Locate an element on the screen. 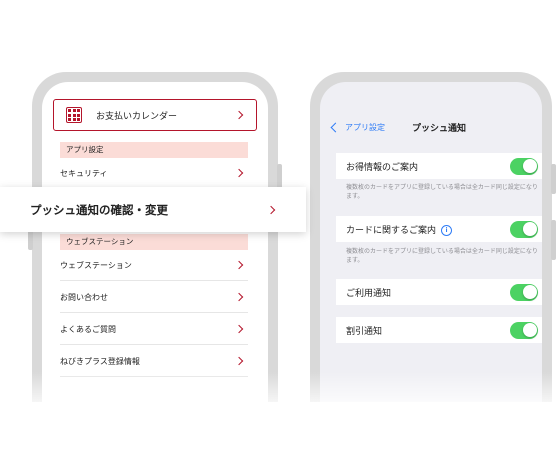 The height and width of the screenshot is (460, 560). chevron-left-icon is located at coordinates (335, 127).